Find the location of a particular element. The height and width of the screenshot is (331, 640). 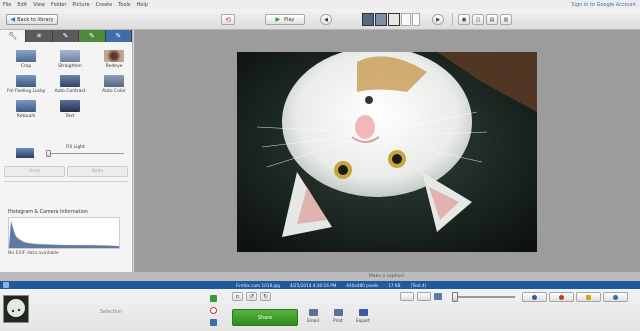

selection-label: Selection is located at coordinates (111, 312).